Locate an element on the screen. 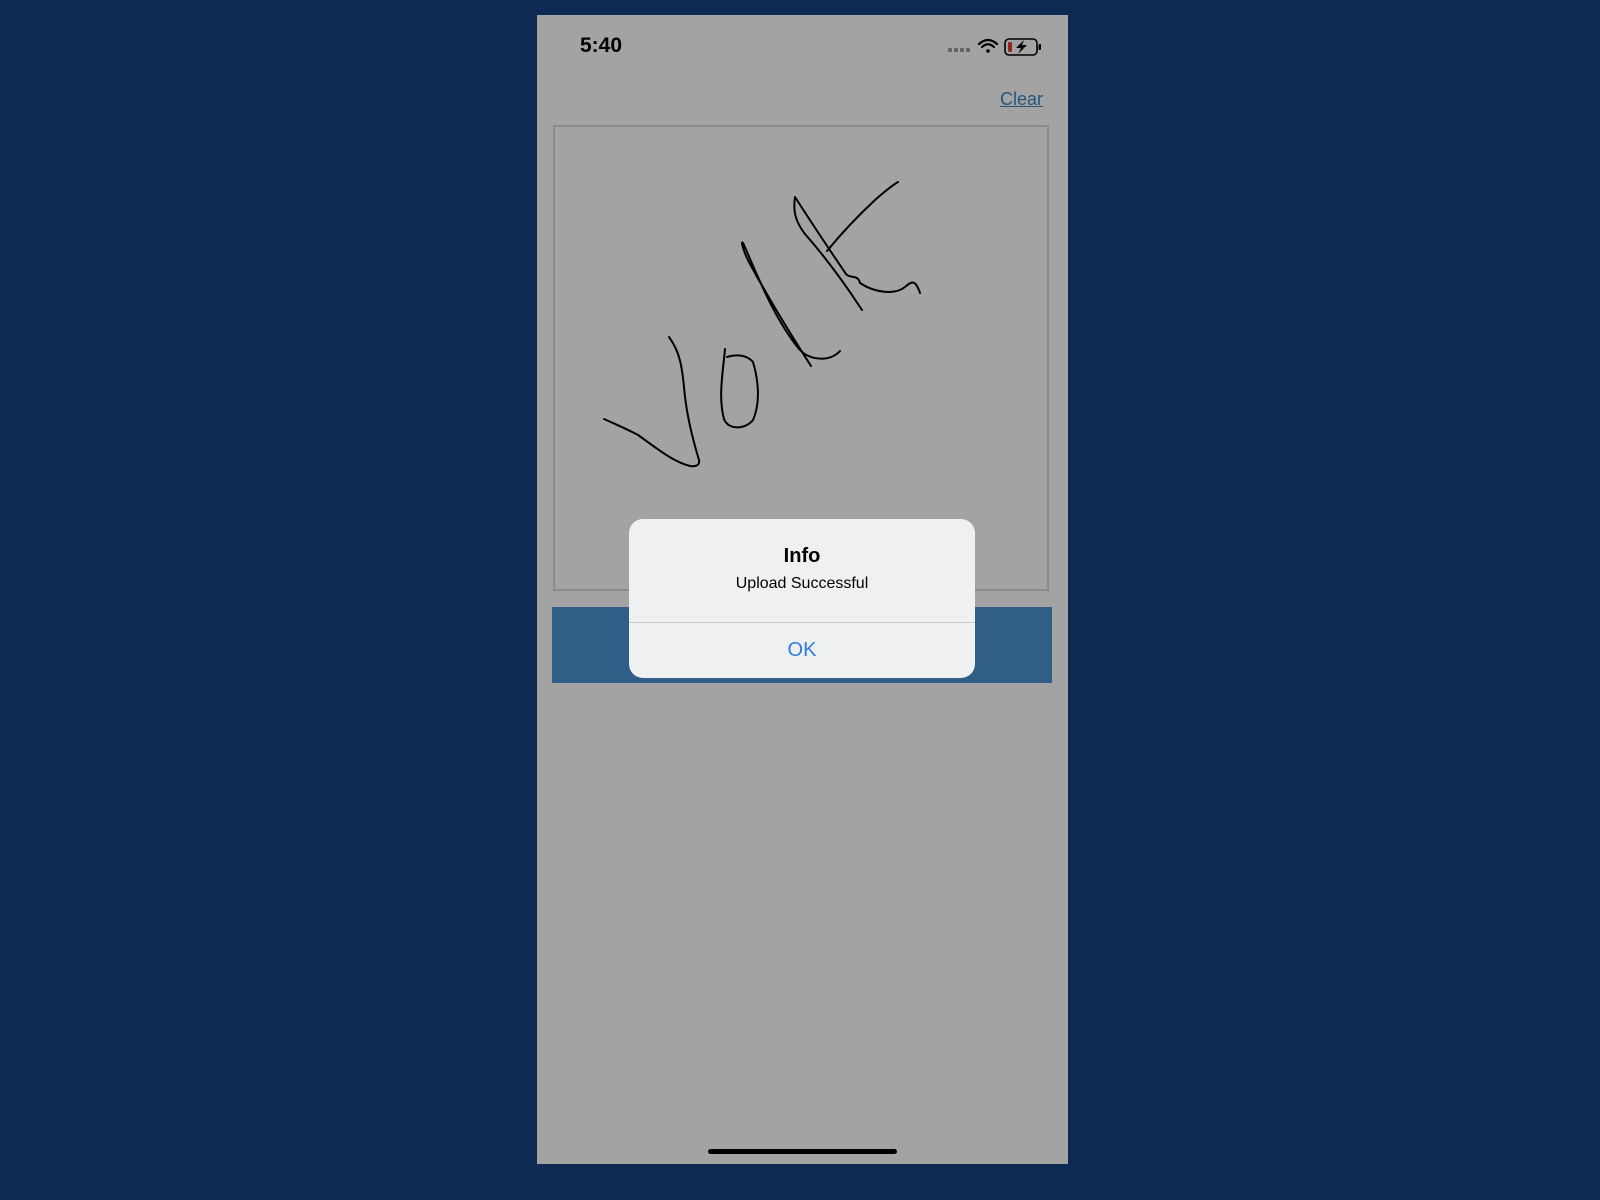  alert-message: Upload Successful is located at coordinates (802, 583).